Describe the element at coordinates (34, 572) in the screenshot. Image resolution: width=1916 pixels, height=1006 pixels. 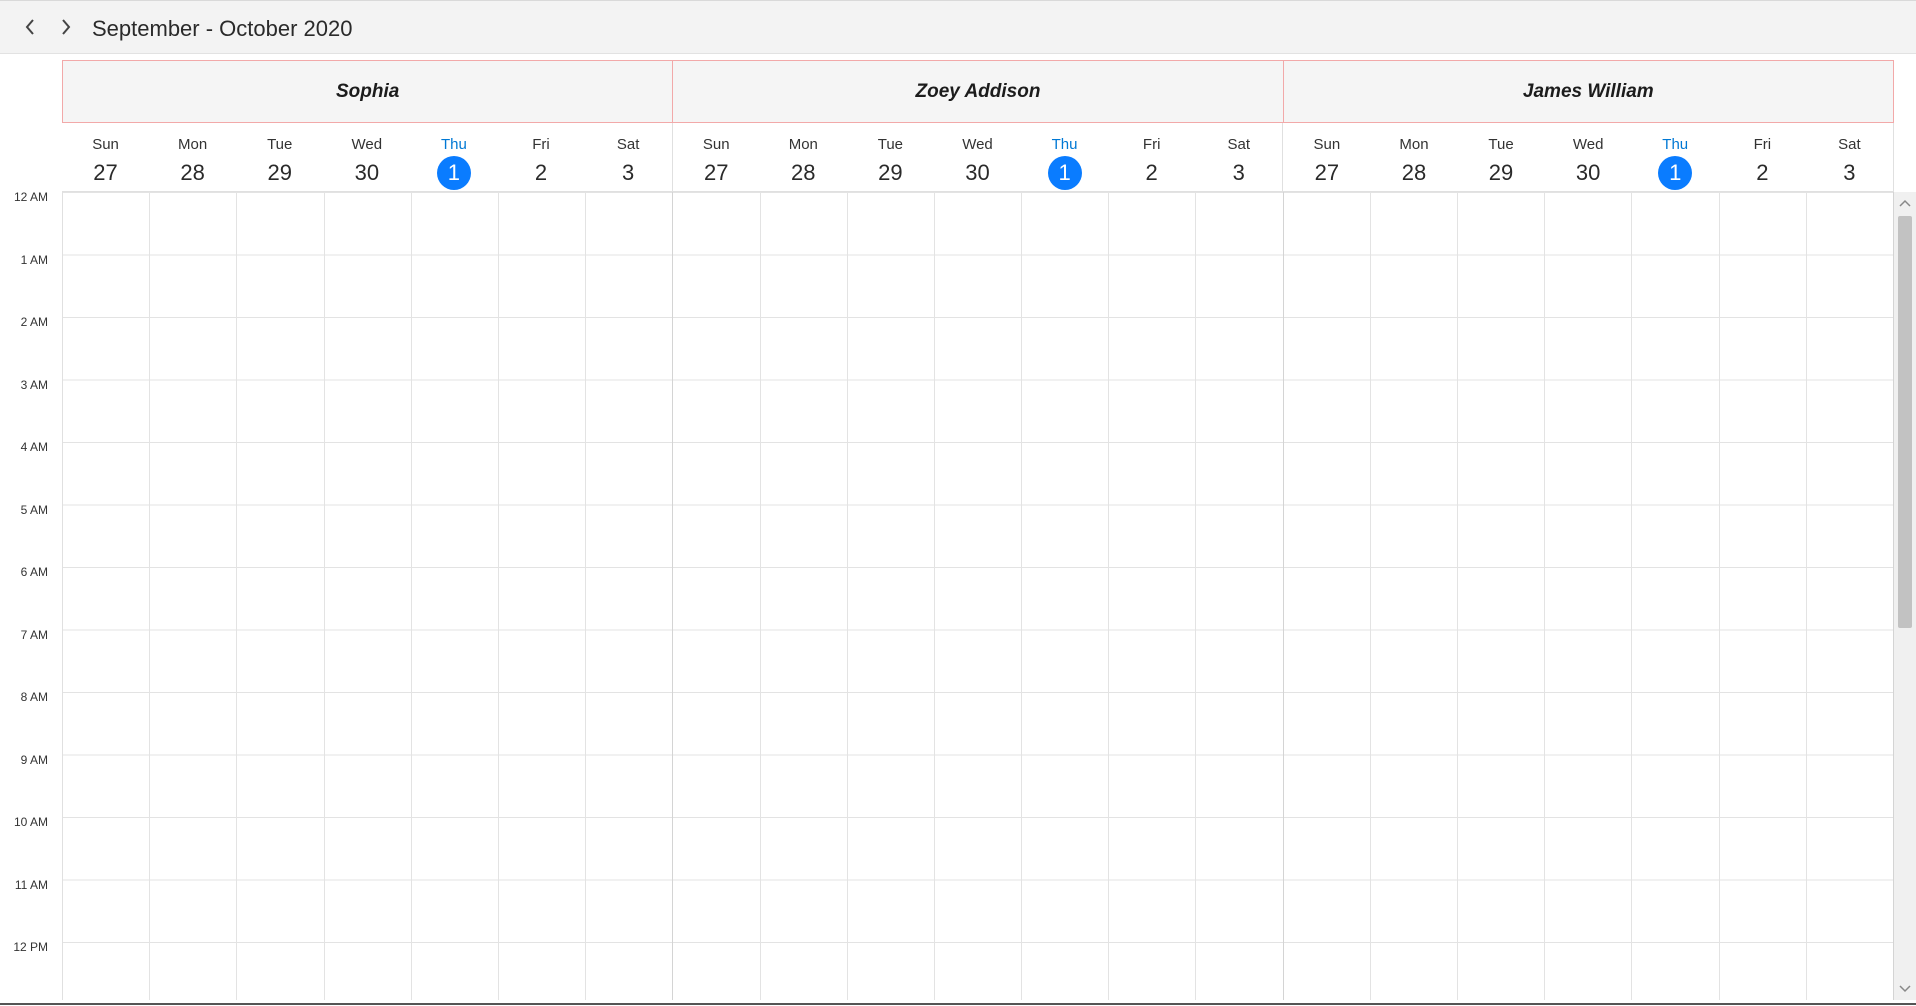
I see `time-label: 6 AM` at that location.